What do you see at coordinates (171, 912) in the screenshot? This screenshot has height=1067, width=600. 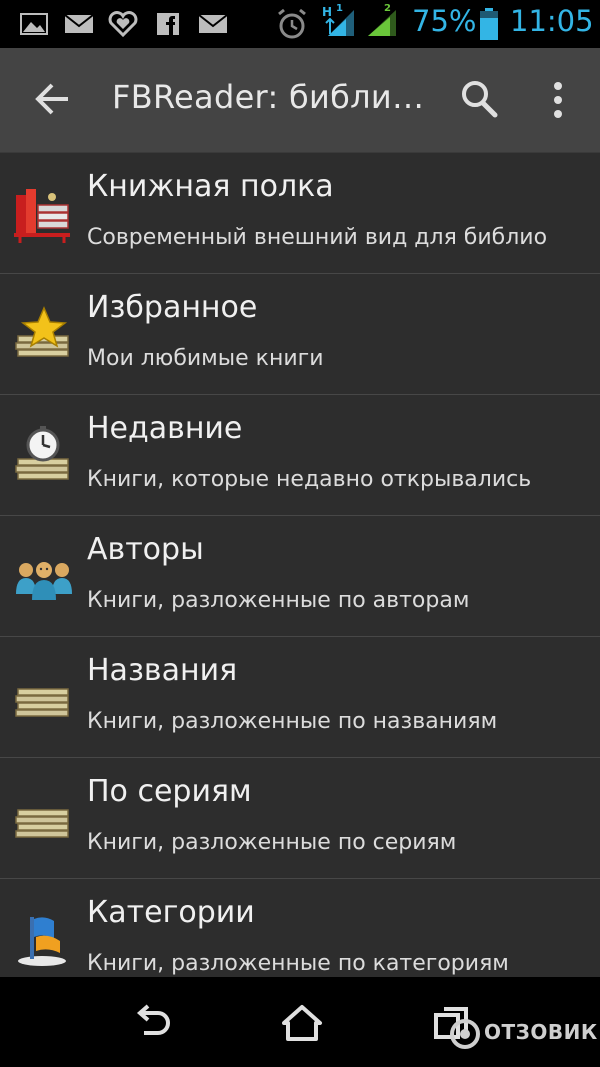 I see `item-title: Категории` at bounding box center [171, 912].